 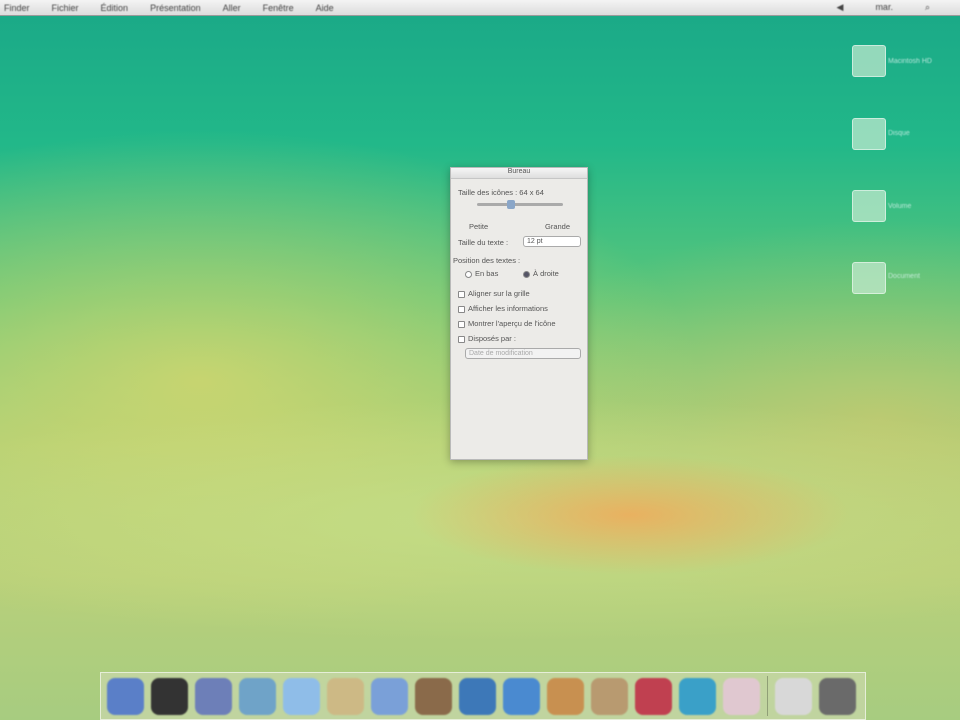 I want to click on label-position-label: Position des textes :, so click(x=487, y=260).